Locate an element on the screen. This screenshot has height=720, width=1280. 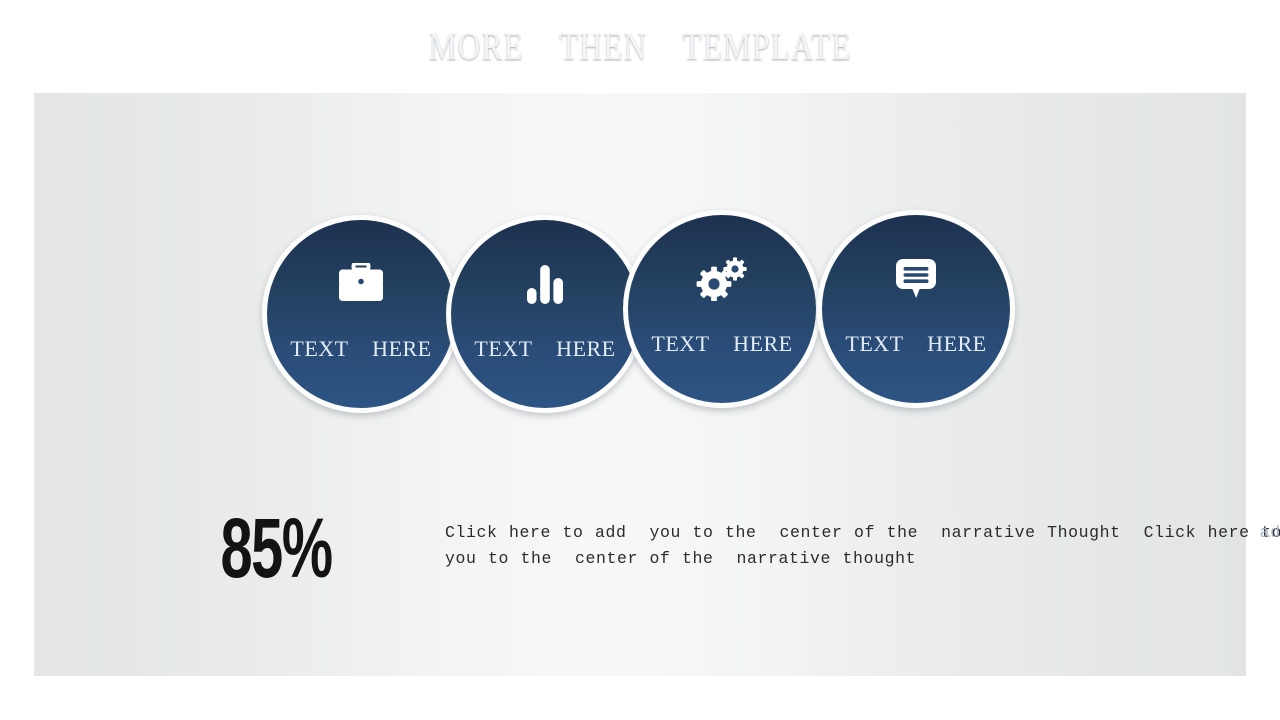
stat-block: 85% is located at coordinates (276, 548).